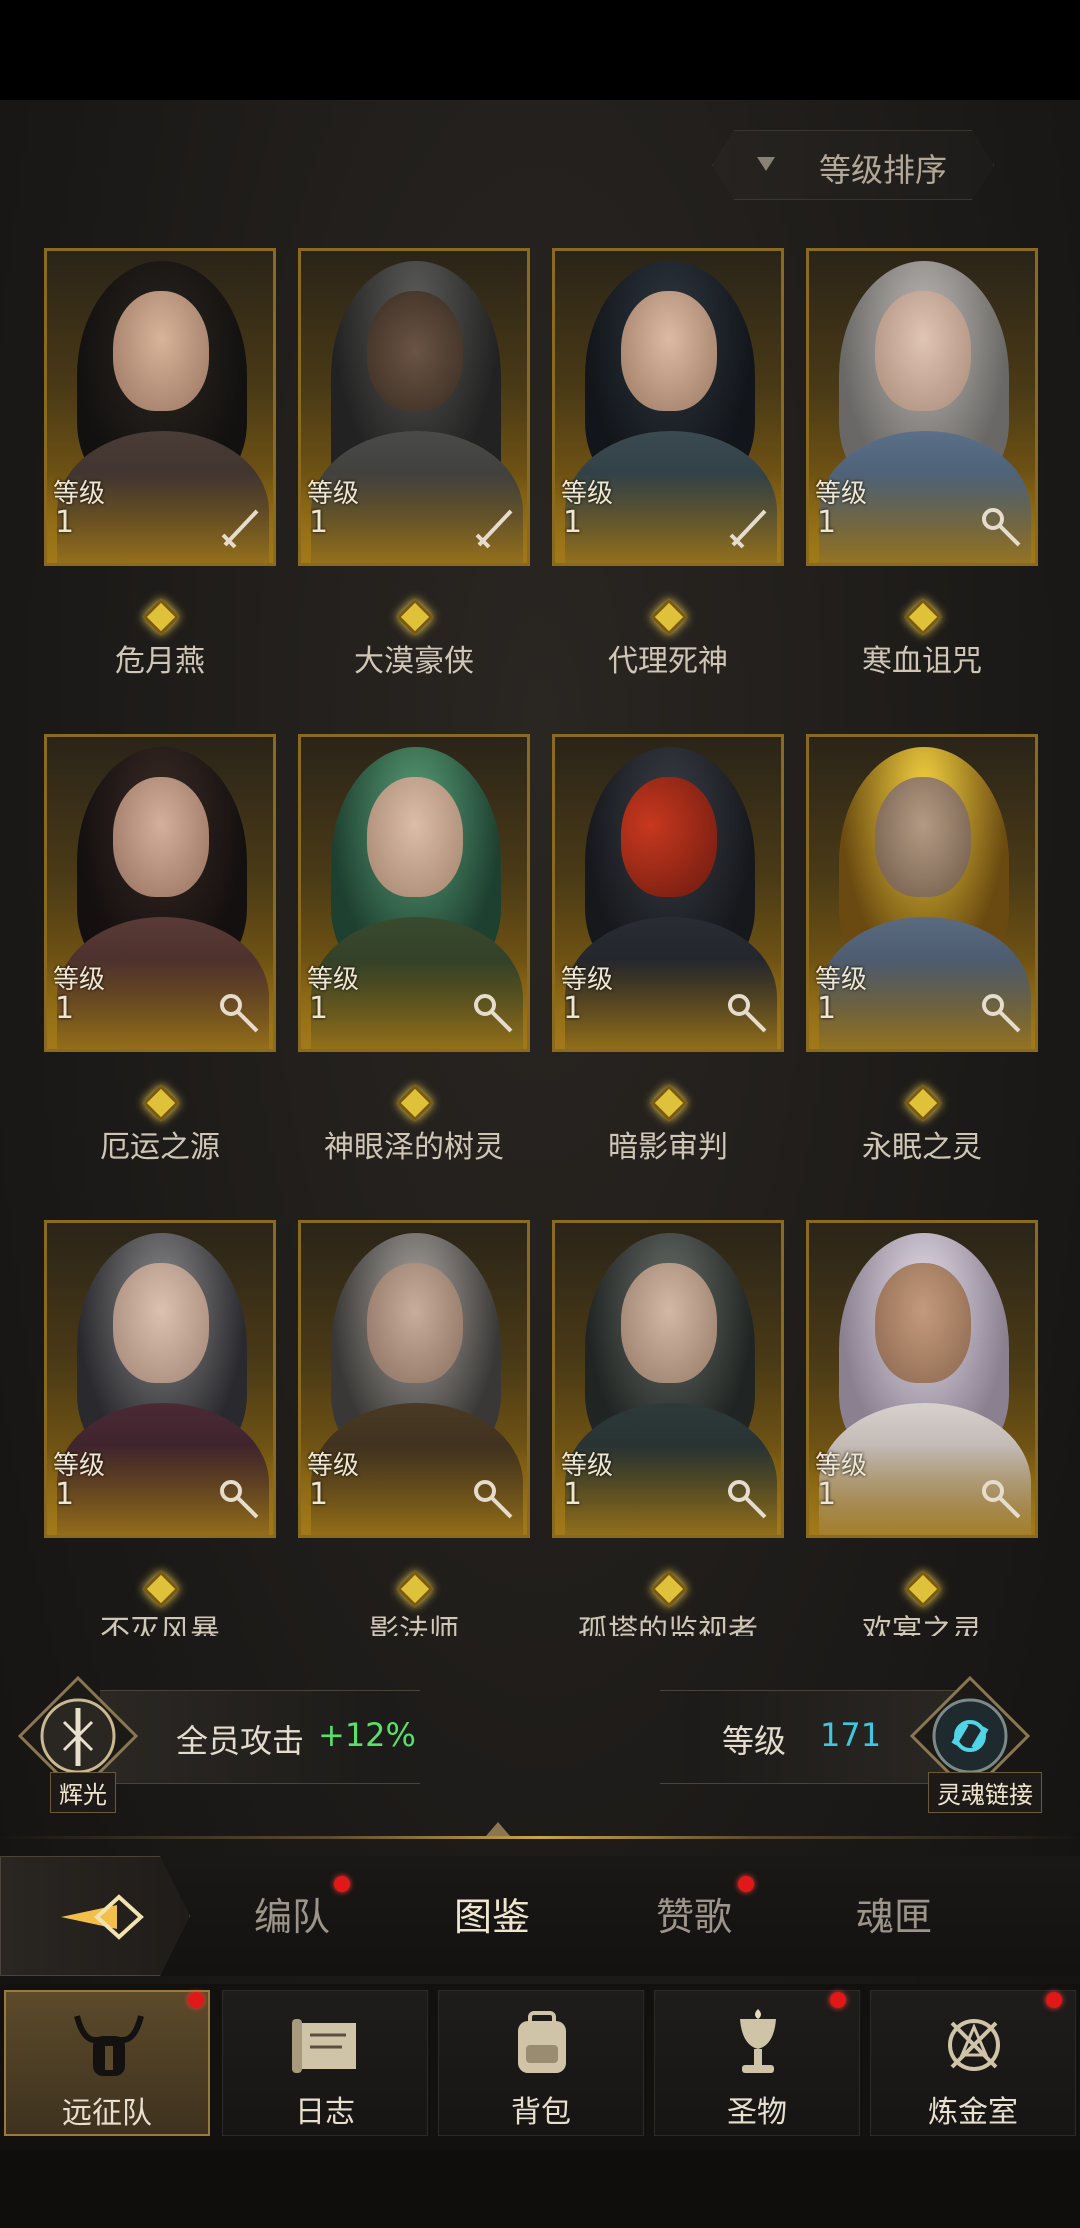  Describe the element at coordinates (414, 1147) in the screenshot. I see `hero-name: 神眼泽的树灵` at that location.